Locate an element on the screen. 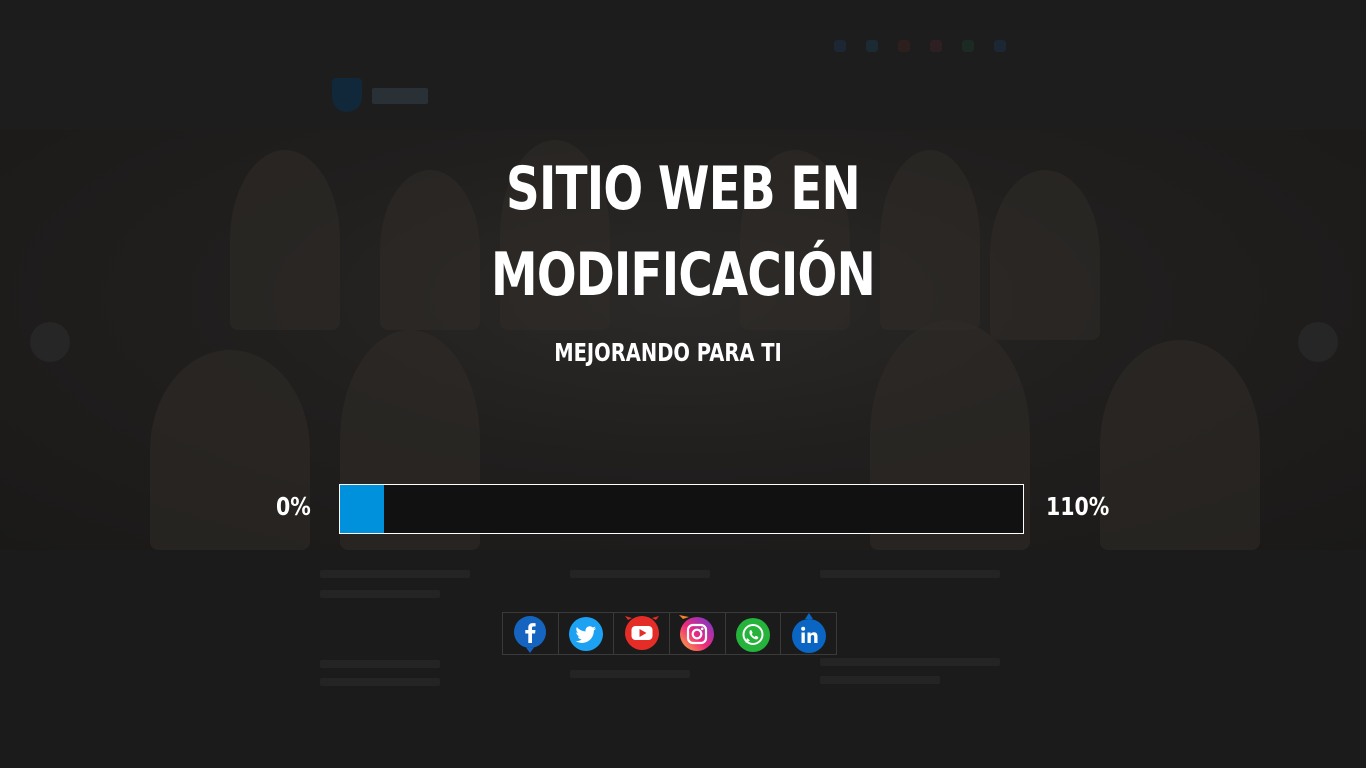 The height and width of the screenshot is (768, 1366). whatsapp-link is located at coordinates (754, 633).